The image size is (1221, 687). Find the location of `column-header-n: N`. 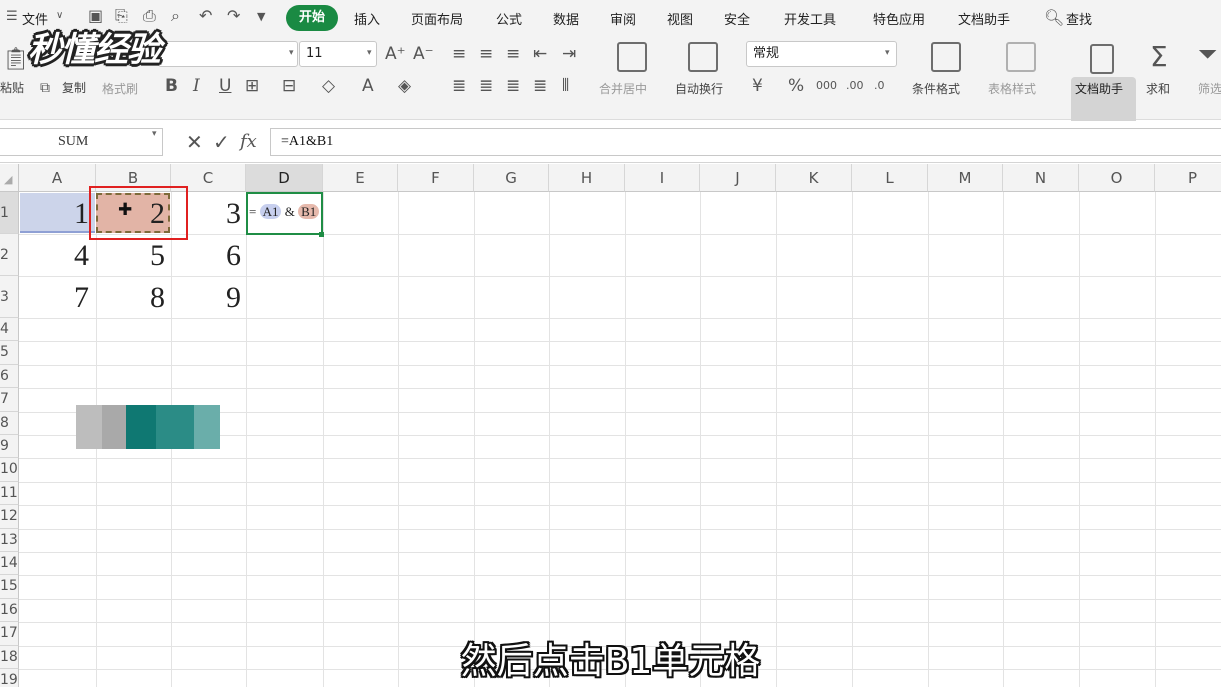

column-header-n: N is located at coordinates (1041, 178).